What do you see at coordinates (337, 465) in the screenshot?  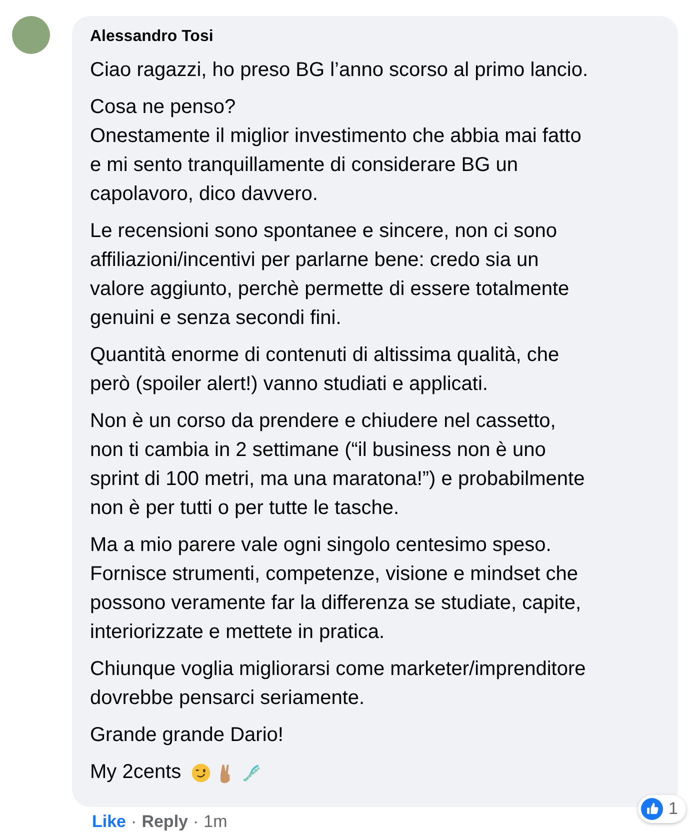 I see `comment-text: Non è un corso da prendere e chiudere nel cassetto, non ti cambia in 2 settimane (“il business non è uno sprint di 100 metri, ma una maratona!”) e probabilmente non è per tutti o per tutte le tasche.` at bounding box center [337, 465].